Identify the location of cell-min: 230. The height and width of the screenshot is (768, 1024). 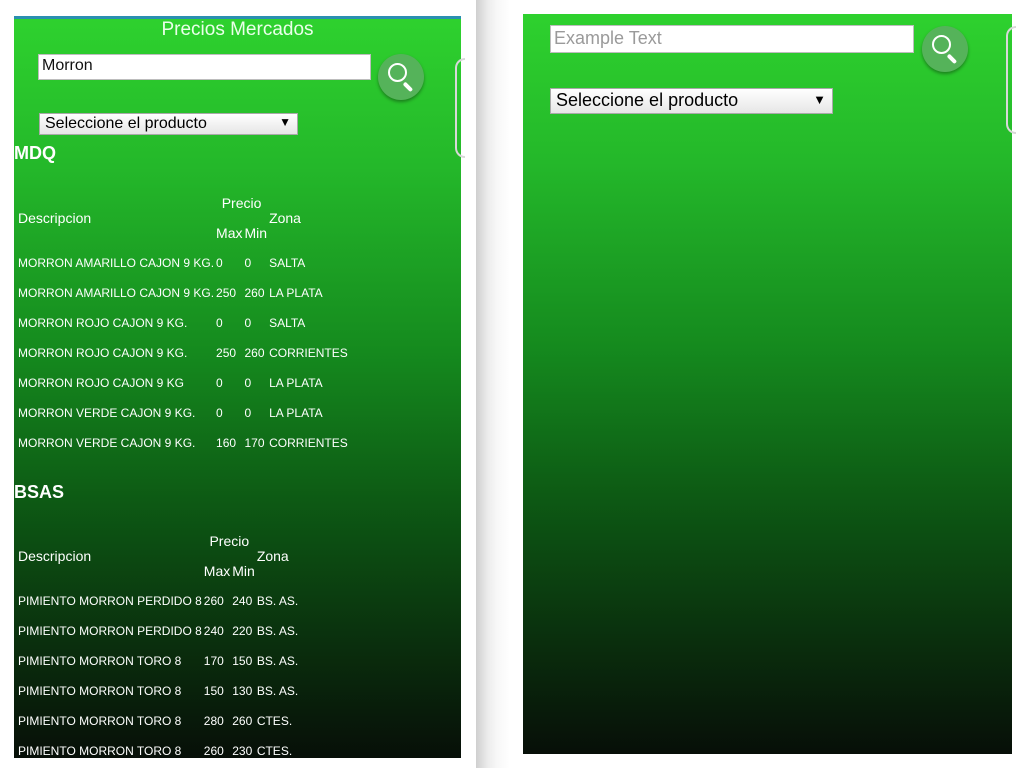
(242, 751).